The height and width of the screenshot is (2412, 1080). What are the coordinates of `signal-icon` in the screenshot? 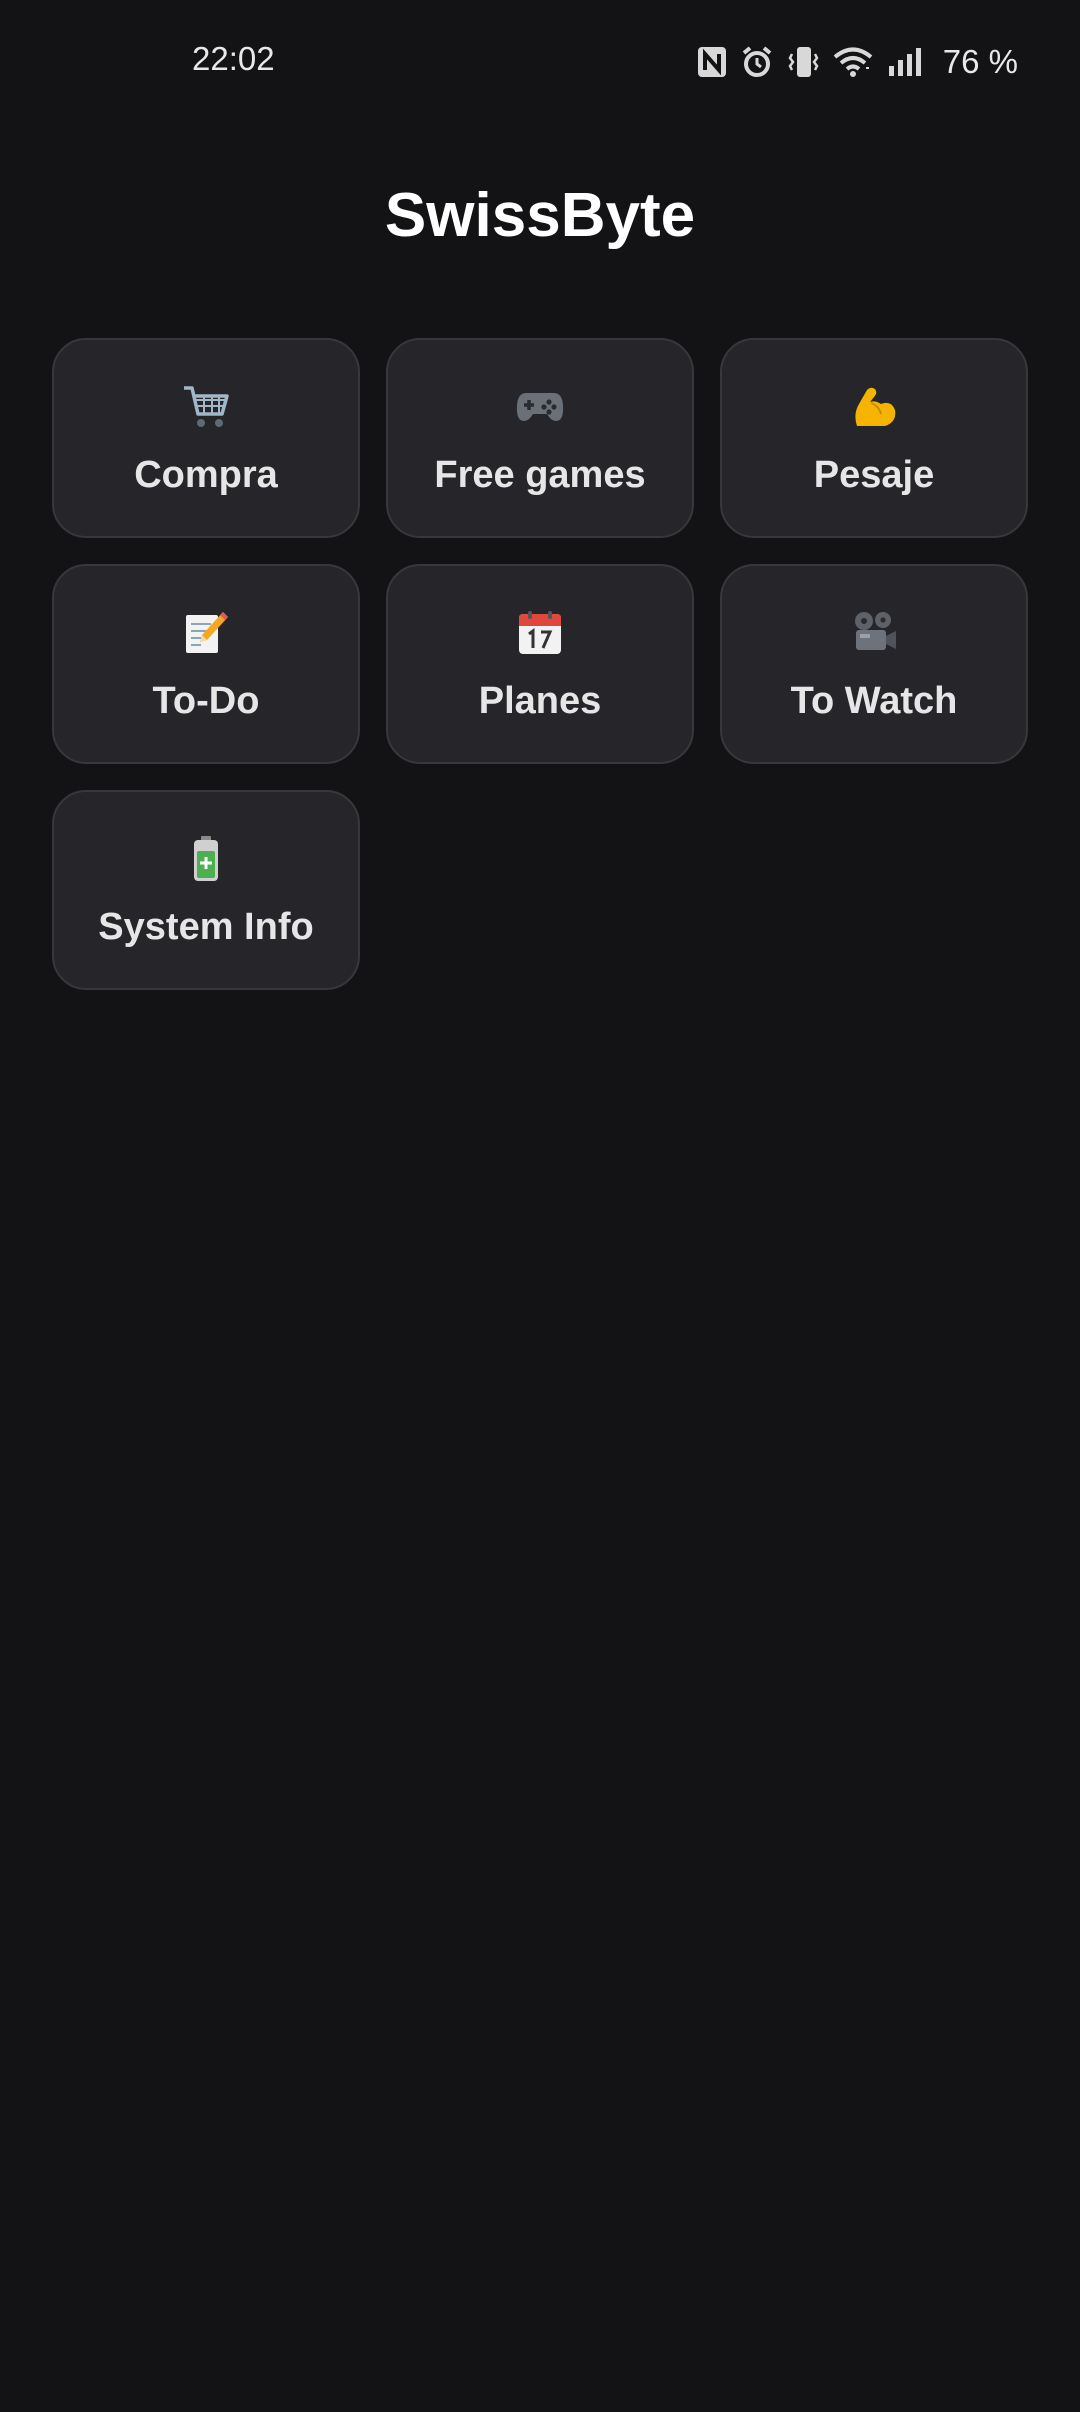 It's located at (906, 62).